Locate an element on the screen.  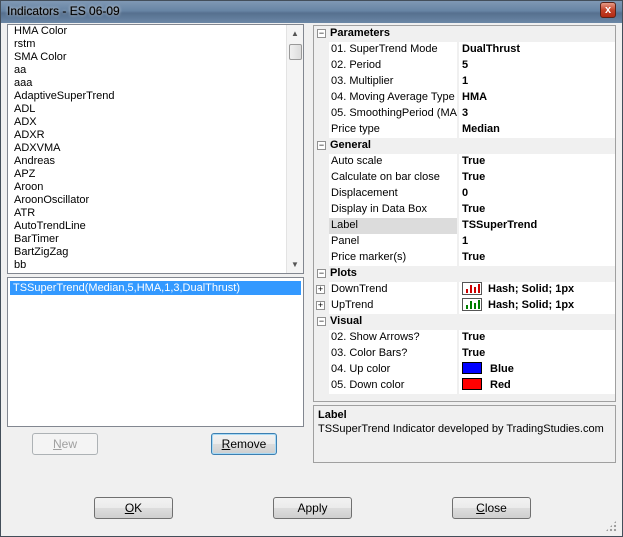
property-row: Calculate on bar close True is located at coordinates (464, 178).